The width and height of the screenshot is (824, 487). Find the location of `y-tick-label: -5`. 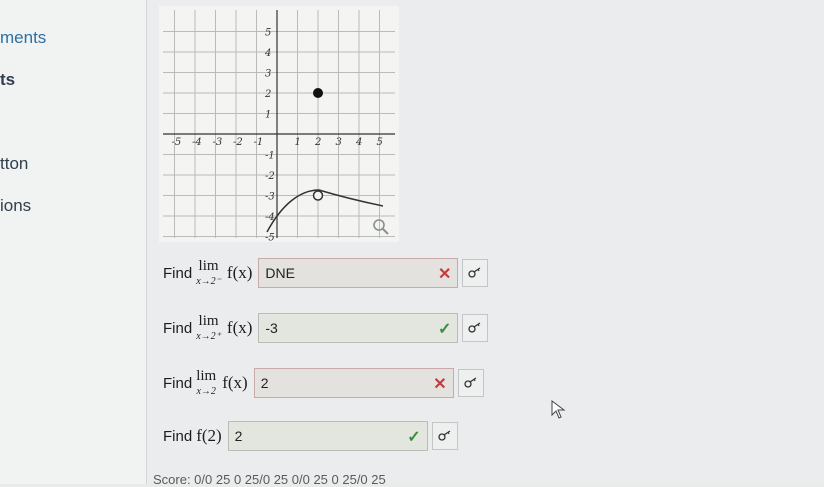

y-tick-label: -5 is located at coordinates (270, 238).